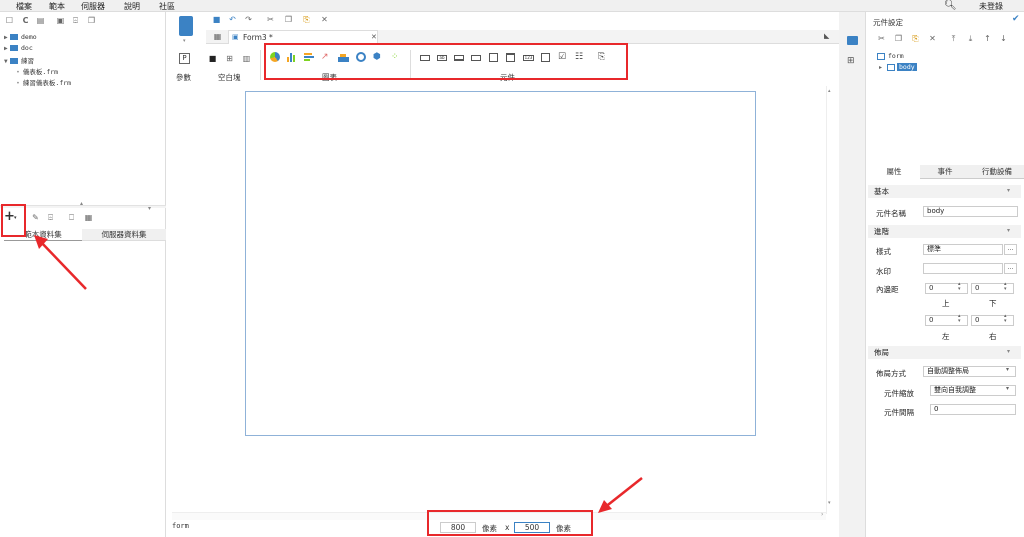  Describe the element at coordinates (57, 6) in the screenshot. I see `menu-template: 範本` at that location.